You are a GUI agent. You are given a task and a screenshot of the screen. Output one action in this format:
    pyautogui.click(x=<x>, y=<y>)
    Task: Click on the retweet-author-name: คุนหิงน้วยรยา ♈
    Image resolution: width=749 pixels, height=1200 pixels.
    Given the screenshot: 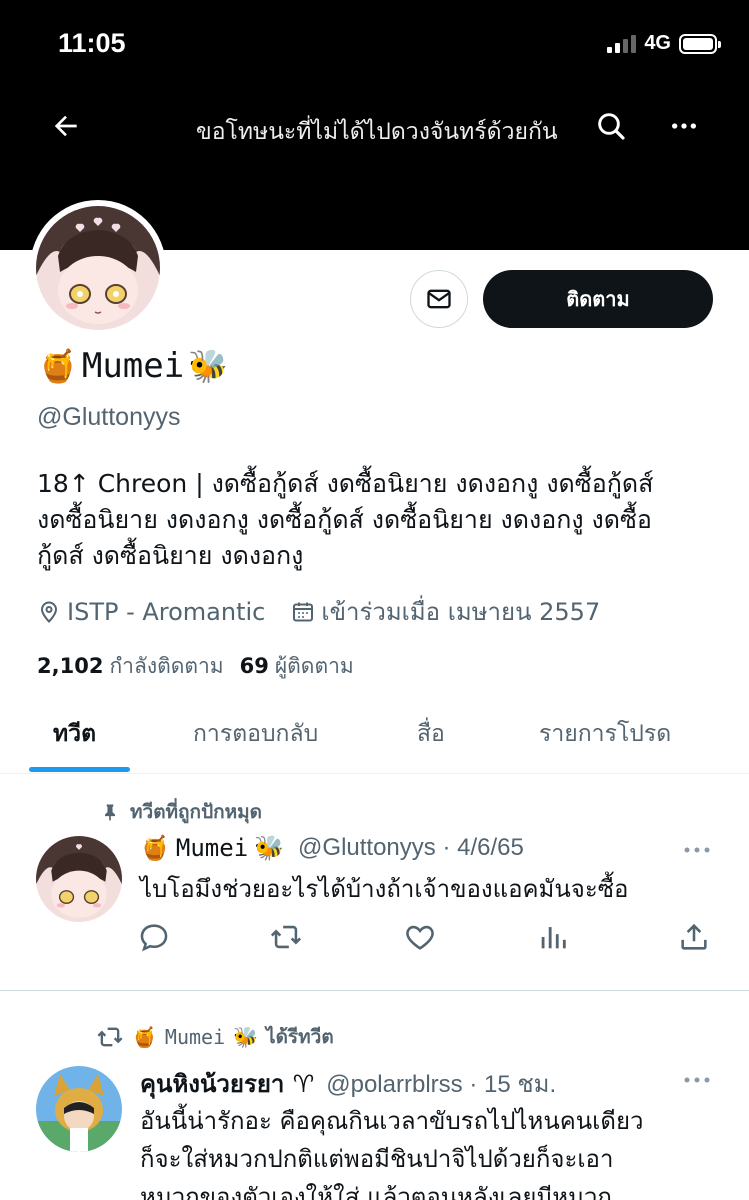 What is the action you would take?
    pyautogui.click(x=227, y=1083)
    